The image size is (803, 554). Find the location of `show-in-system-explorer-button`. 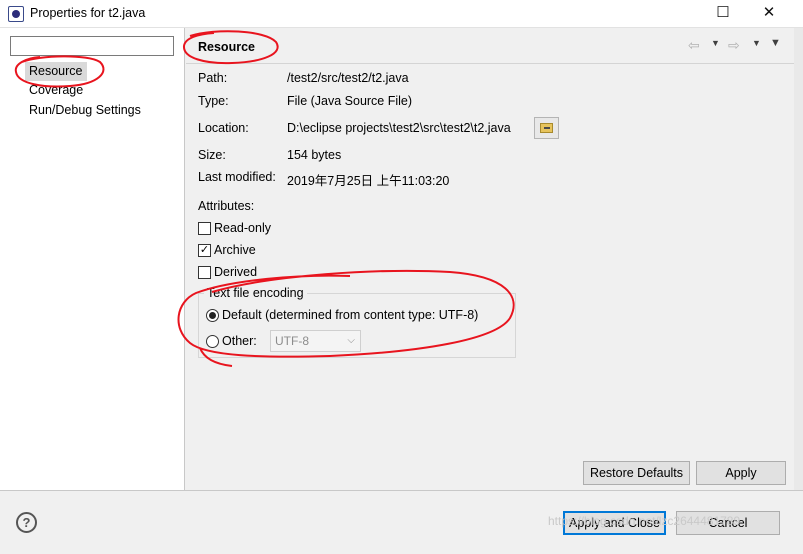

show-in-system-explorer-button is located at coordinates (546, 128).